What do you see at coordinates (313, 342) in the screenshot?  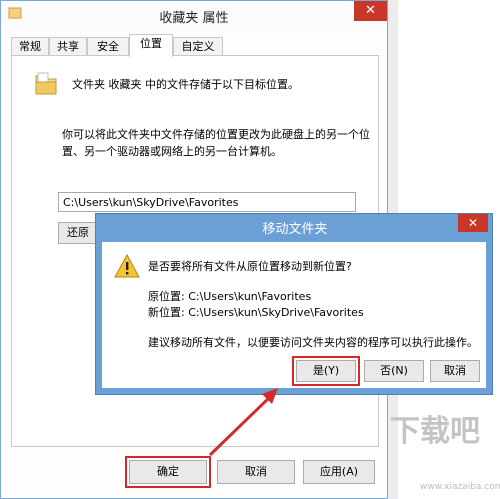 I see `dialog-advice: 建议移动所有文件，以便要访问文件夹内容的程序可以执行此操作。` at bounding box center [313, 342].